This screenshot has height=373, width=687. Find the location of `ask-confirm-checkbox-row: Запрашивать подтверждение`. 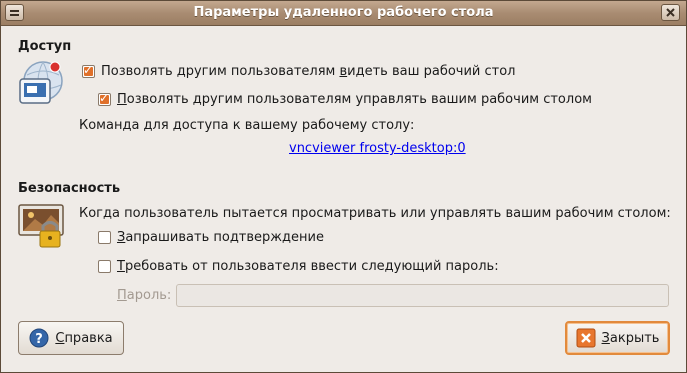

ask-confirm-checkbox-row: Запрашивать подтверждение is located at coordinates (211, 237).